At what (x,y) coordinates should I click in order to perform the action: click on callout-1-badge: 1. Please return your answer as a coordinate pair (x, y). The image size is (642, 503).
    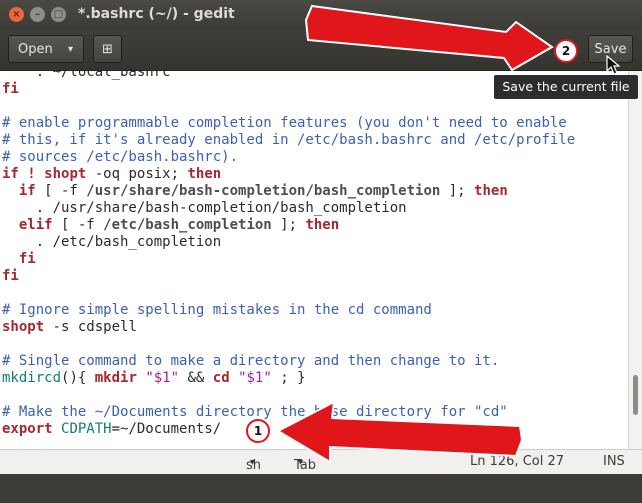
    Looking at the image, I should click on (258, 431).